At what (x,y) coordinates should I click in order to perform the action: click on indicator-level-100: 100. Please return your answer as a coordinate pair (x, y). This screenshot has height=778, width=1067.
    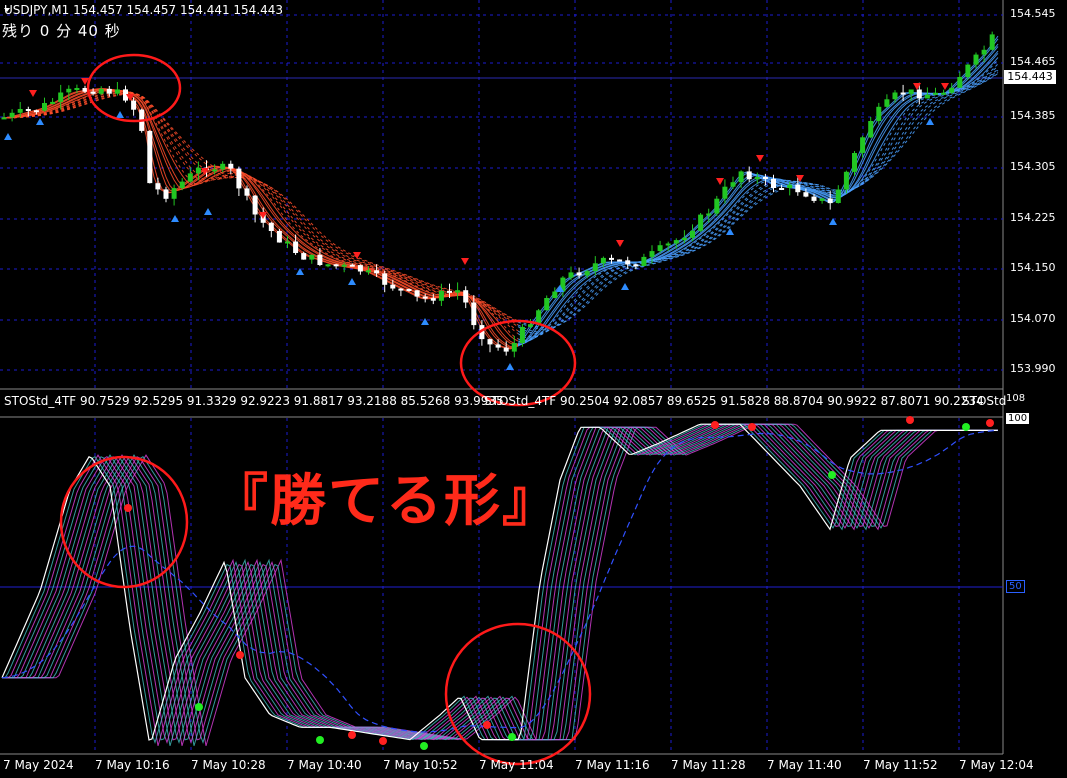
    Looking at the image, I should click on (1018, 418).